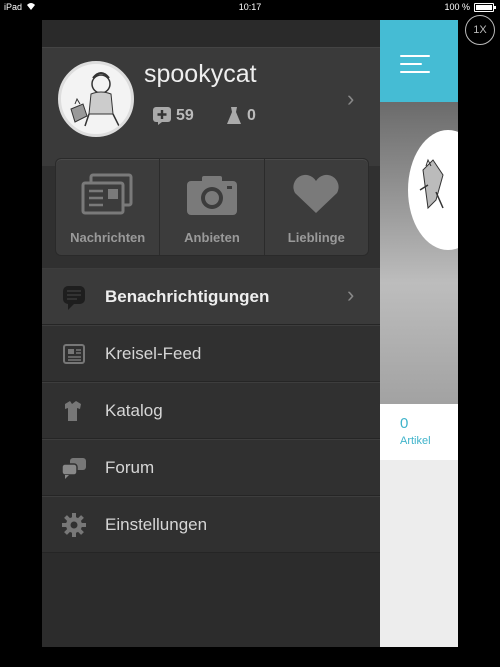 Image resolution: width=500 pixels, height=667 pixels. What do you see at coordinates (185, 115) in the screenshot?
I see `points-count: 59` at bounding box center [185, 115].